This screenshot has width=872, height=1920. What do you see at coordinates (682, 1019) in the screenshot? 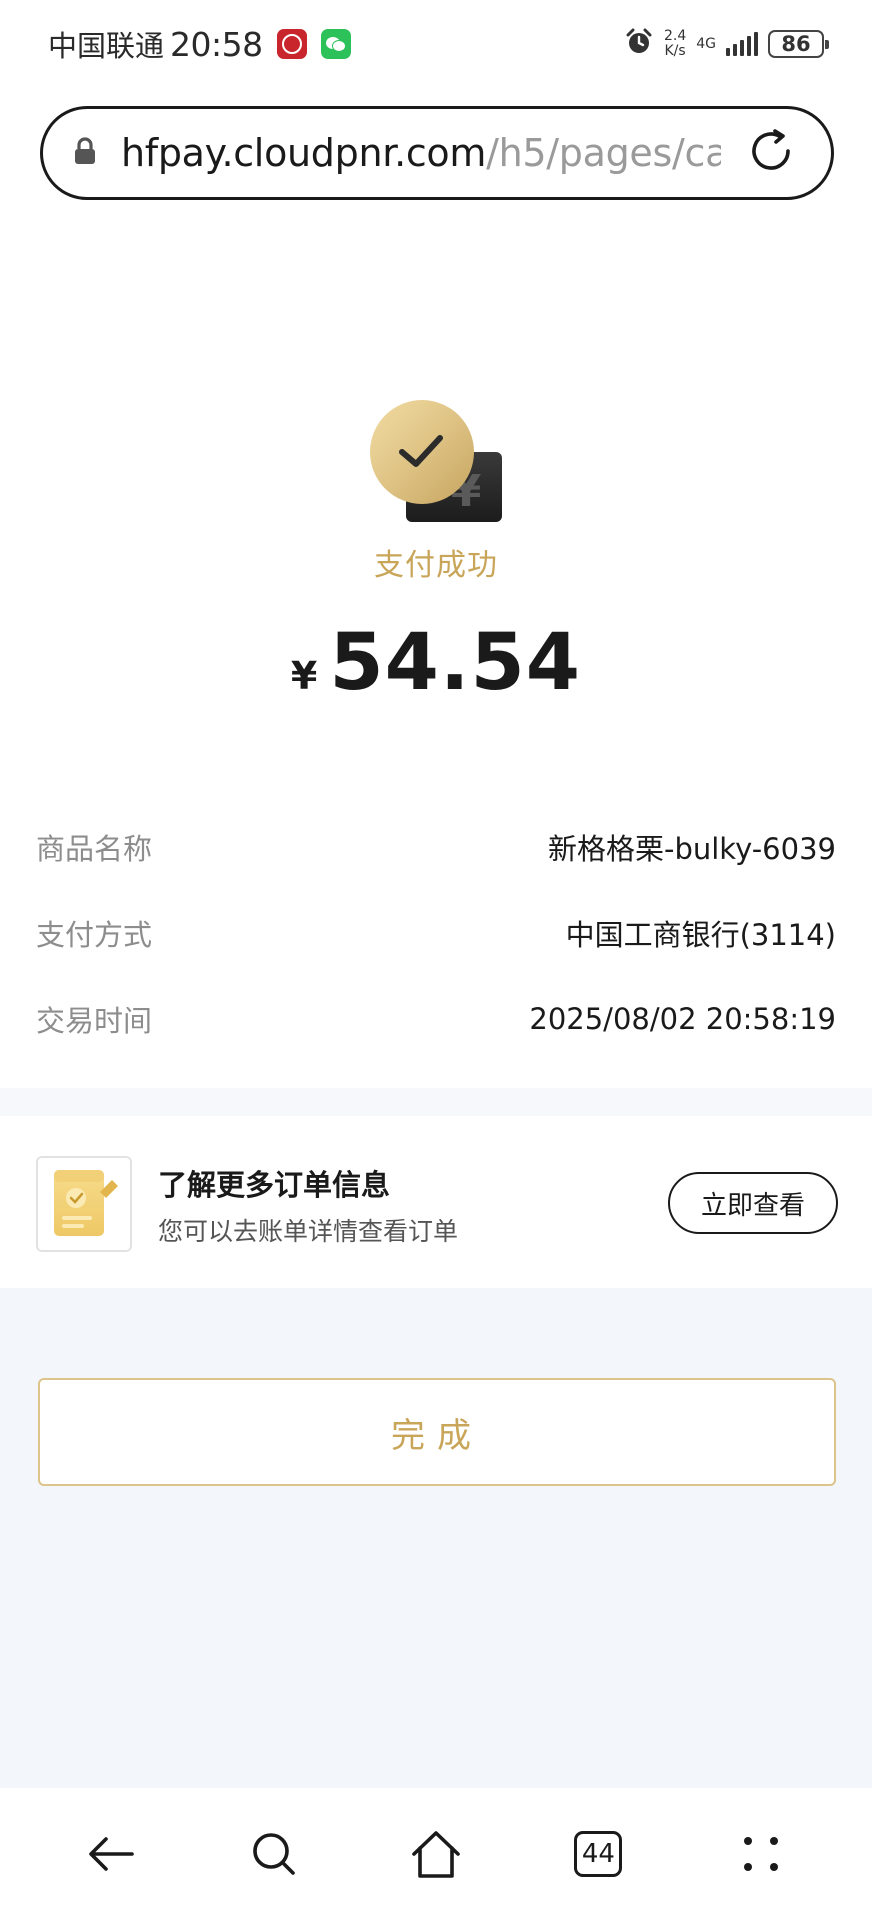
I see `detail-value: 2025/08/02 20:58:19` at bounding box center [682, 1019].